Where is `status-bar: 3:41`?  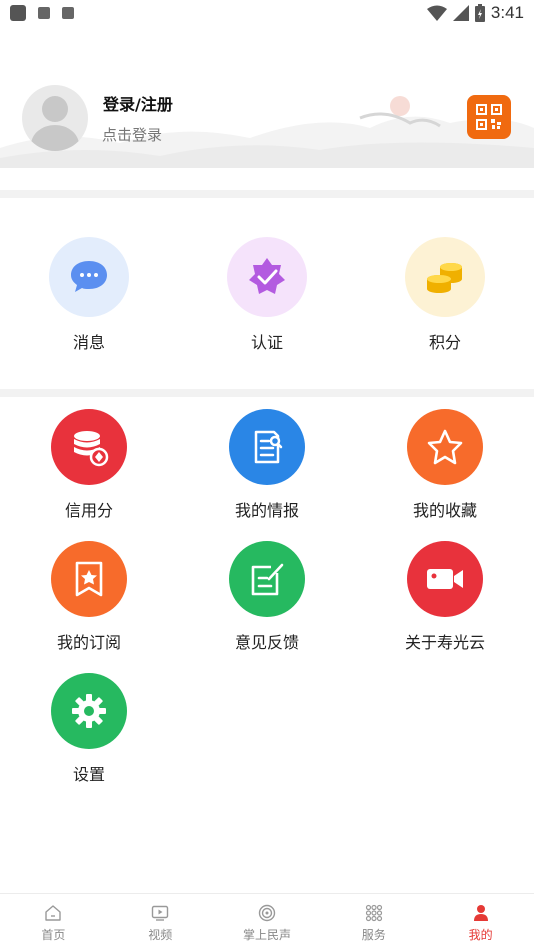
status-bar: 3:41 is located at coordinates (267, 14).